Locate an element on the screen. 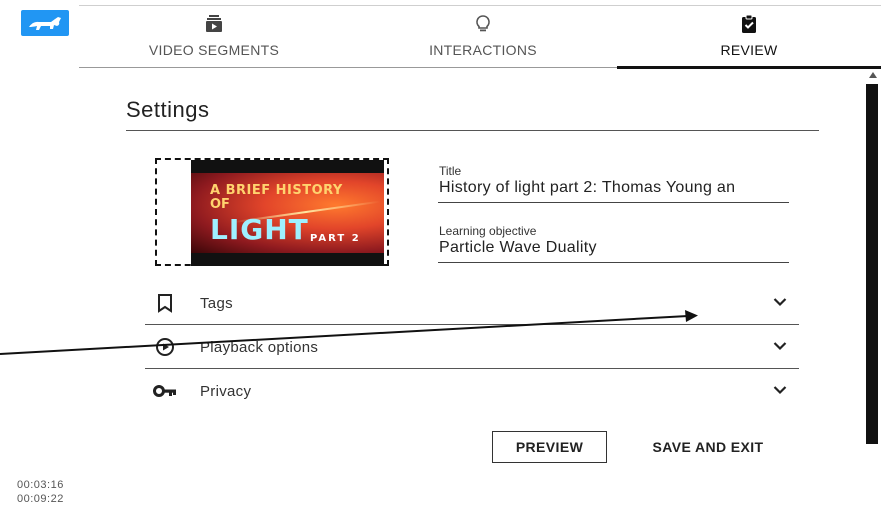  tab-review: REVIEW is located at coordinates (749, 36).